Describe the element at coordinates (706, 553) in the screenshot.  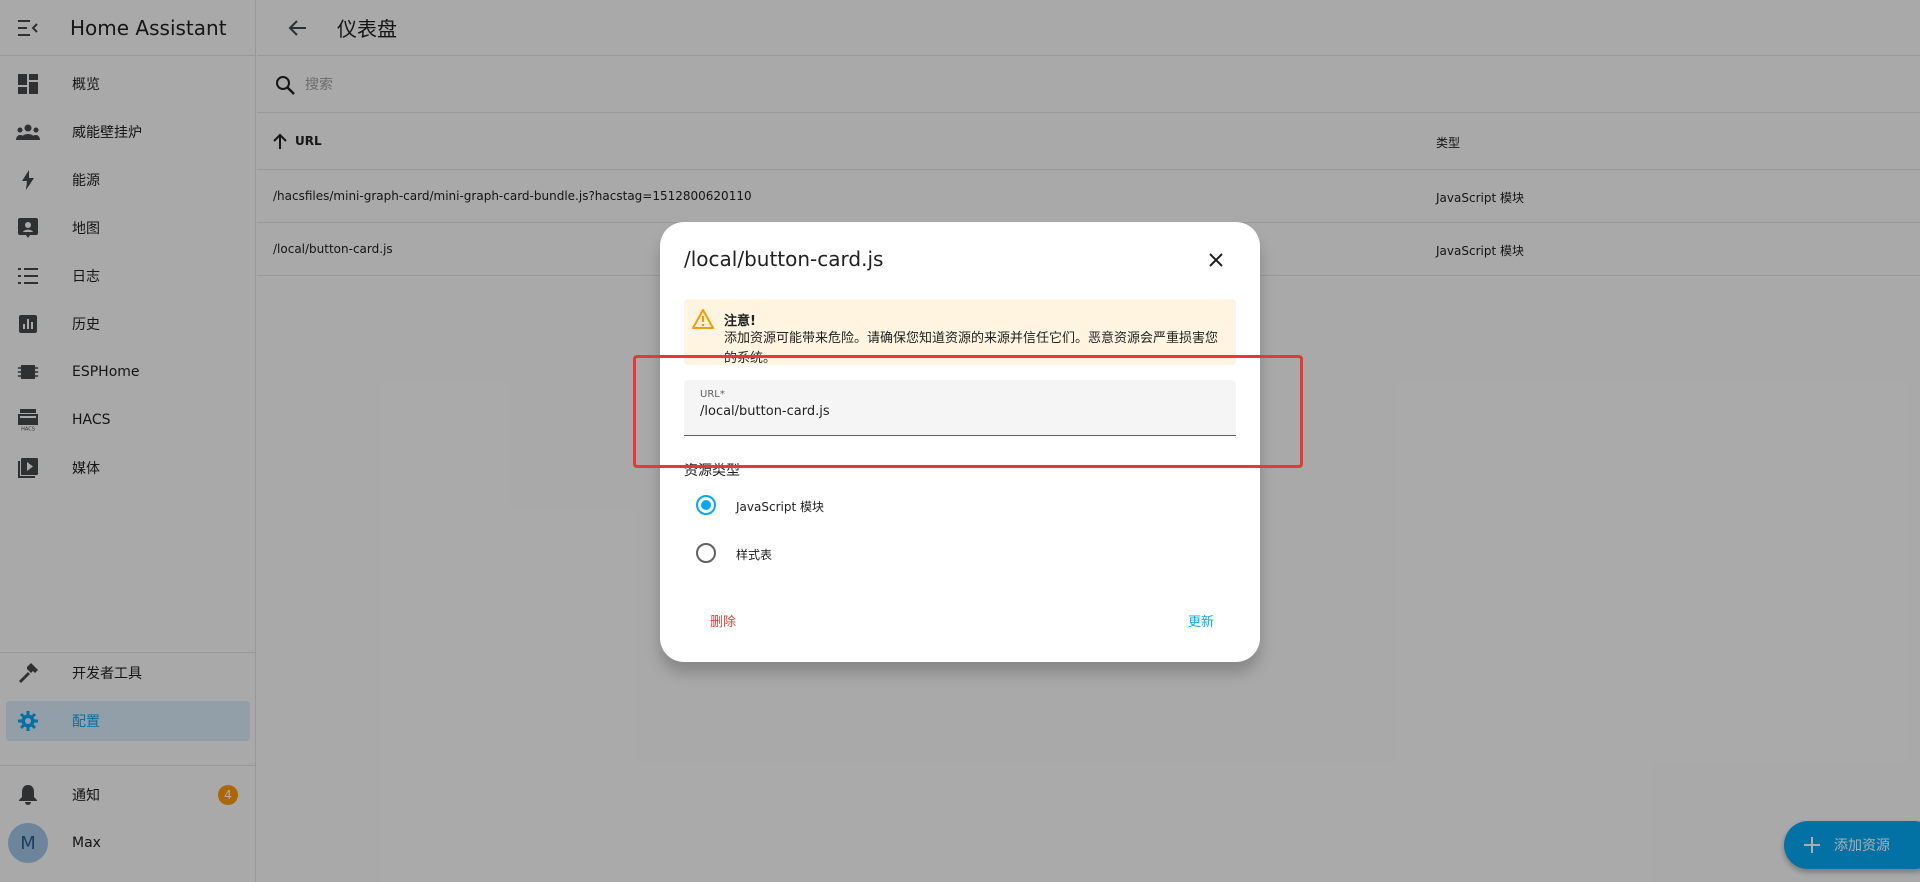
I see `radio-stylesheet` at that location.